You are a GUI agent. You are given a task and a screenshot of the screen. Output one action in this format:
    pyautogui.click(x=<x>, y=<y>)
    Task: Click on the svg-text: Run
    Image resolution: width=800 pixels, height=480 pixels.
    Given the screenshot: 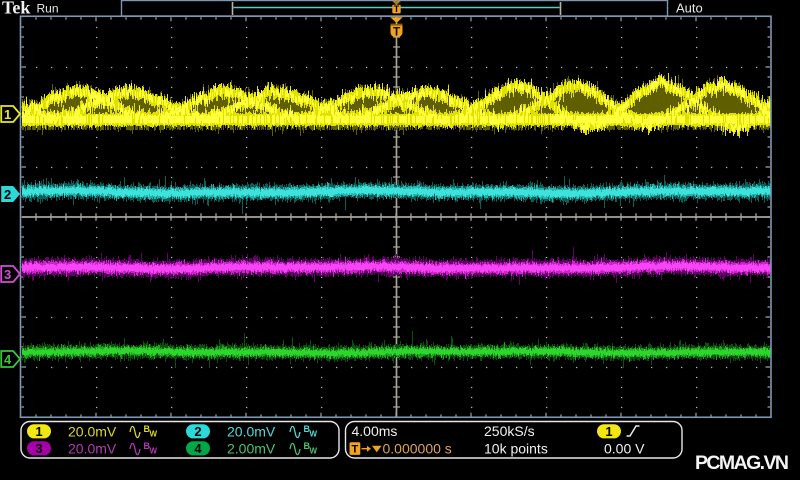 What is the action you would take?
    pyautogui.click(x=48, y=9)
    